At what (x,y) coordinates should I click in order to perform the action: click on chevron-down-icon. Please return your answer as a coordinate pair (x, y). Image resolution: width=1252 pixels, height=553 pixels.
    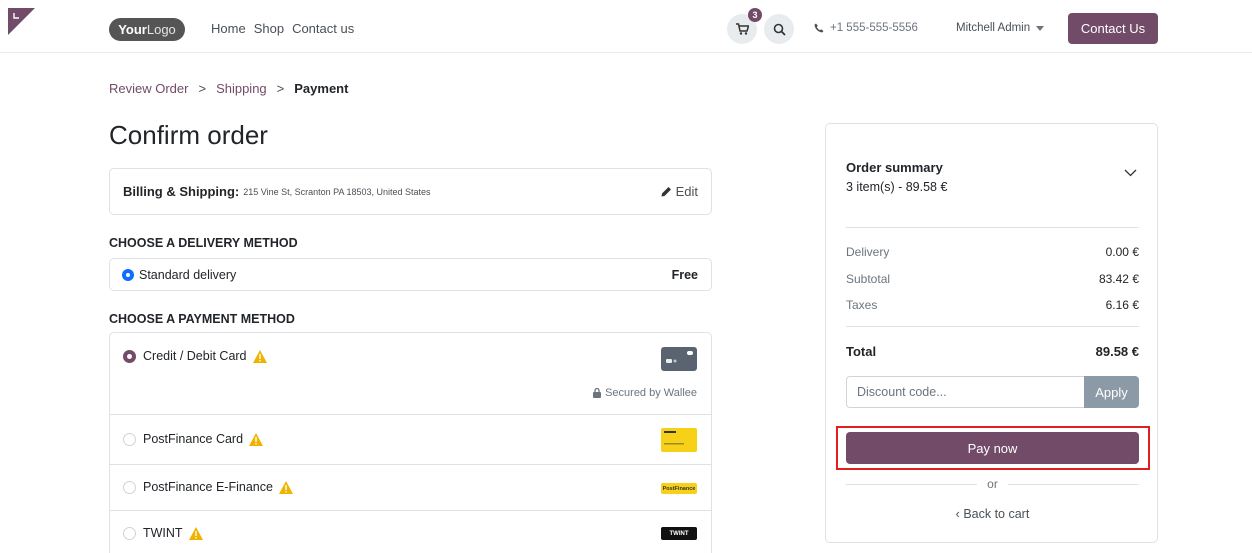
    Looking at the image, I should click on (1130, 173).